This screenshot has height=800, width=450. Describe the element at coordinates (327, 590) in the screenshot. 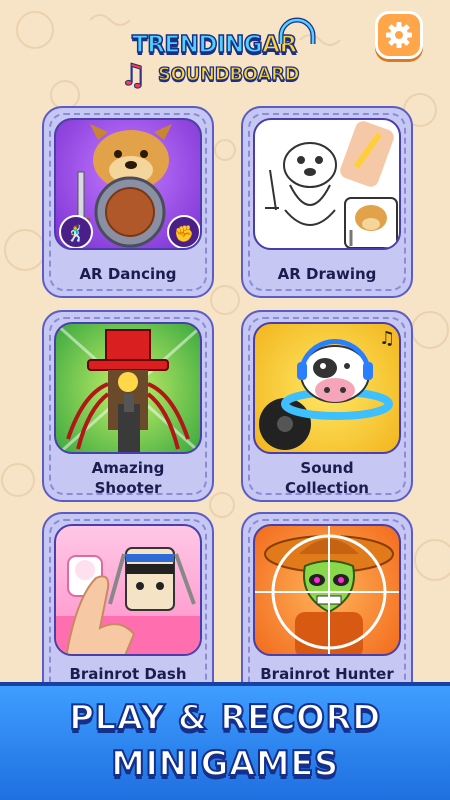

I see `brainrot-hunter-thumbnail` at that location.